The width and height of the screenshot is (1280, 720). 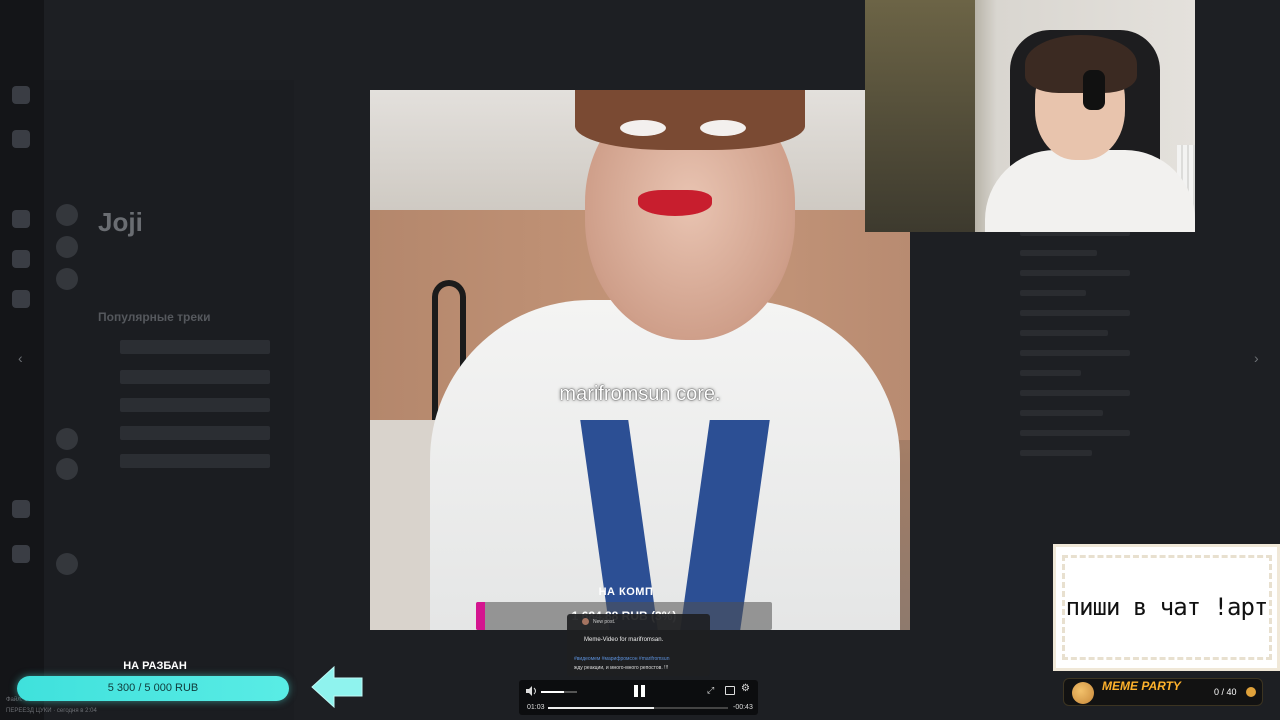 What do you see at coordinates (743, 707) in the screenshot?
I see `remaining-time: -00:43` at bounding box center [743, 707].